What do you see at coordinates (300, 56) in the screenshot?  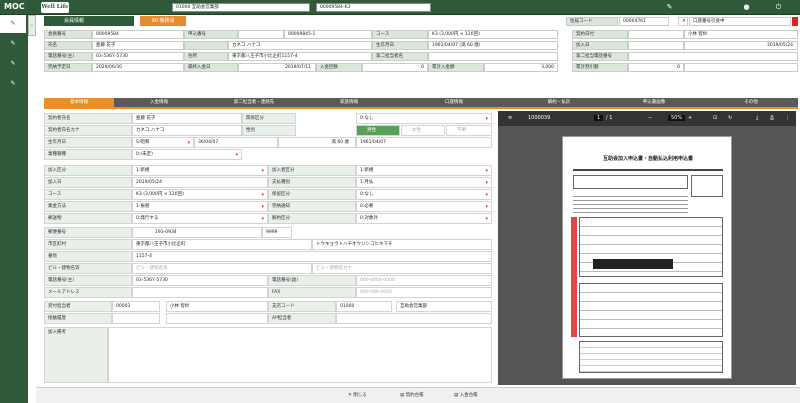 I see `address-value: 東京都八王子市小比企町1157-4` at bounding box center [300, 56].